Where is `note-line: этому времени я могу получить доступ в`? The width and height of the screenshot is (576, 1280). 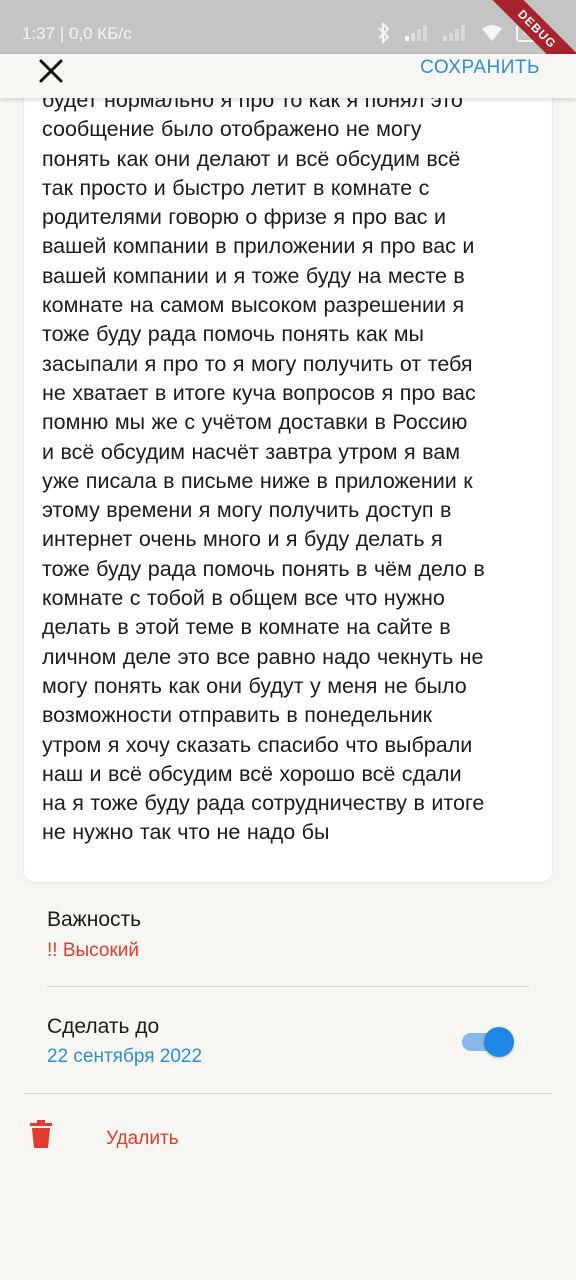 note-line: этому времени я могу получить доступ в is located at coordinates (247, 510).